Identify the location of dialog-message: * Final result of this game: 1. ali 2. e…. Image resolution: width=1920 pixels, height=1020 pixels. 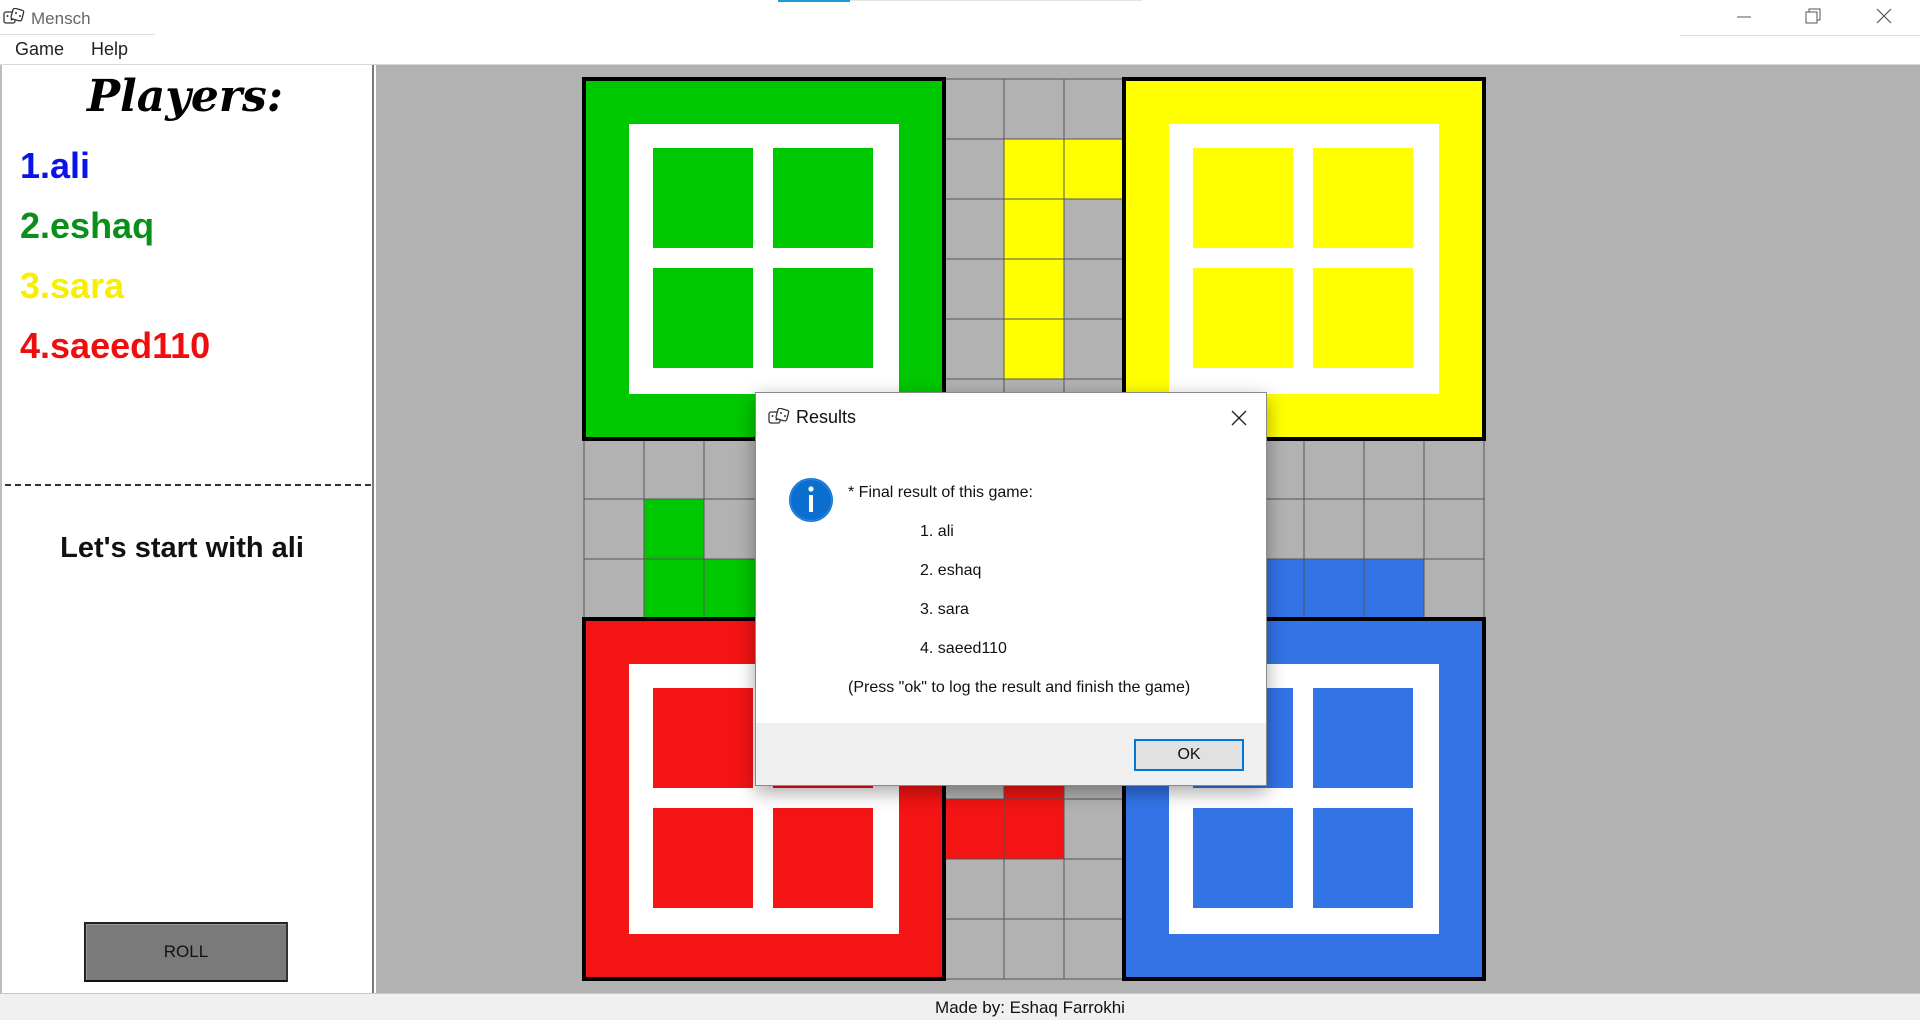
(1019, 590).